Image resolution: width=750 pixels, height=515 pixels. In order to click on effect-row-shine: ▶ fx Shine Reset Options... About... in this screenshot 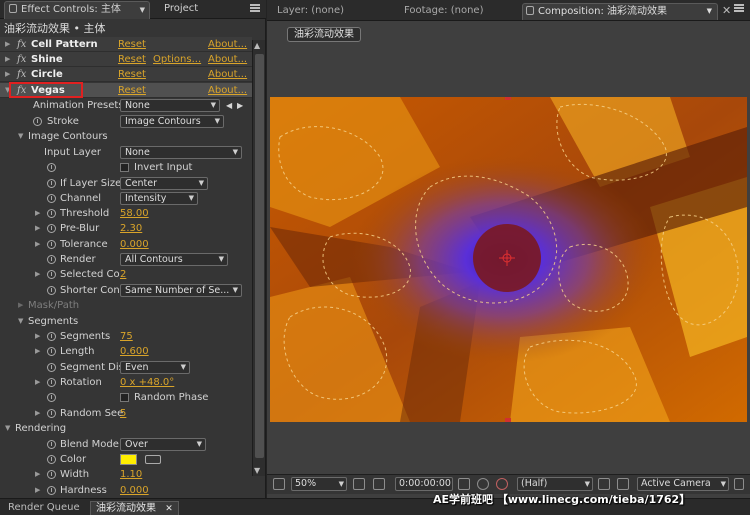, I will do `click(126, 59)`.